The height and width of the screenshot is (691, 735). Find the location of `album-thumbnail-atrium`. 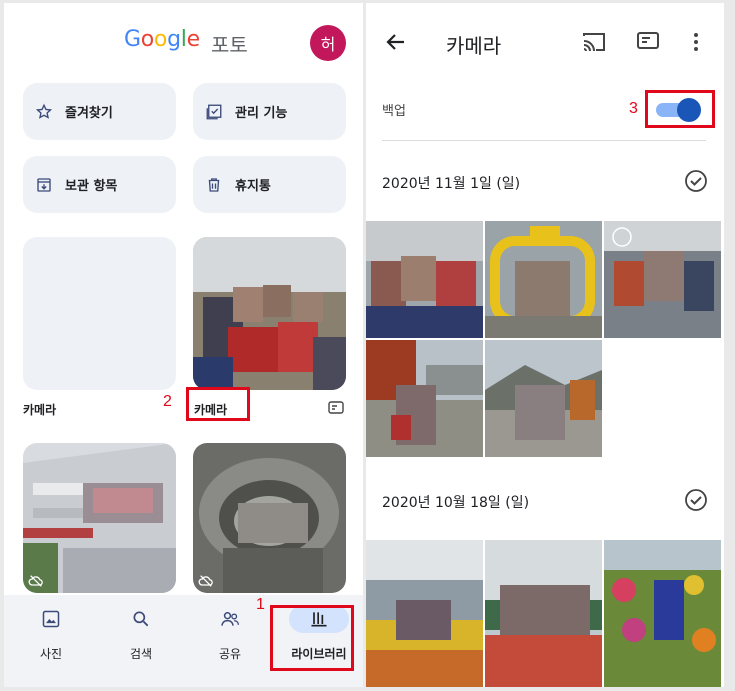

album-thumbnail-atrium is located at coordinates (269, 518).